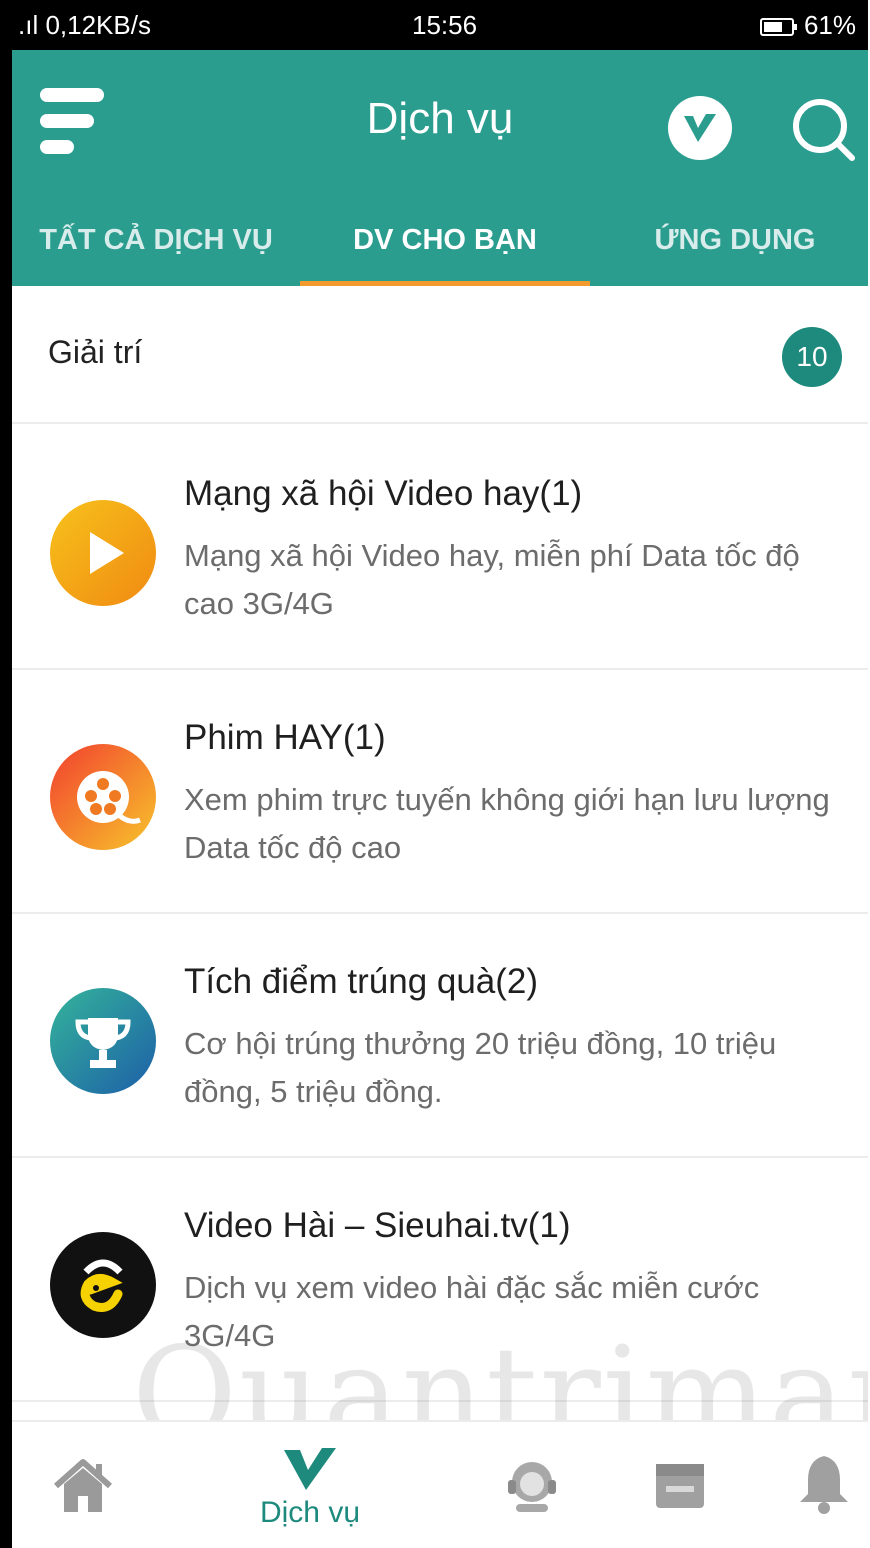  Describe the element at coordinates (95, 352) in the screenshot. I see `category-title: Giải trí` at that location.